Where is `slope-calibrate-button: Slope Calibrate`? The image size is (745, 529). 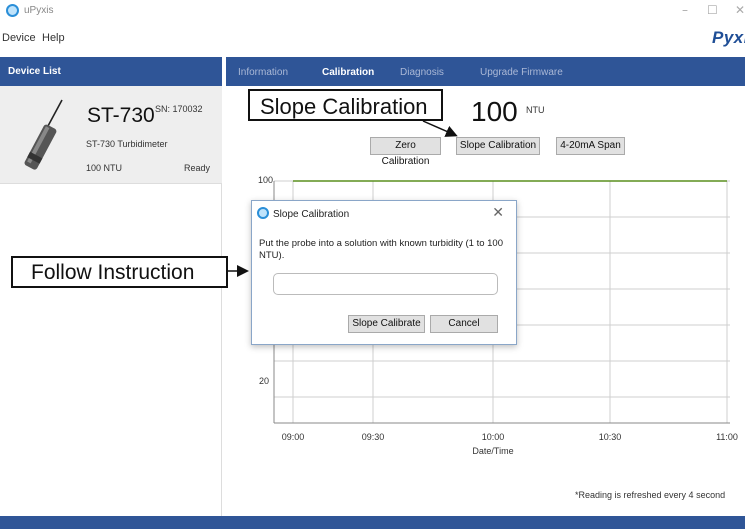 slope-calibrate-button: Slope Calibrate is located at coordinates (386, 324).